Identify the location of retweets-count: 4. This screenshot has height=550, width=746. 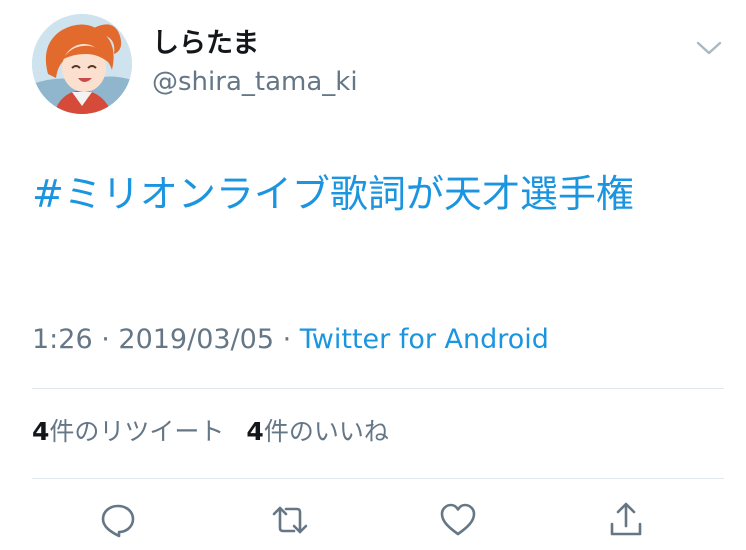
(41, 431).